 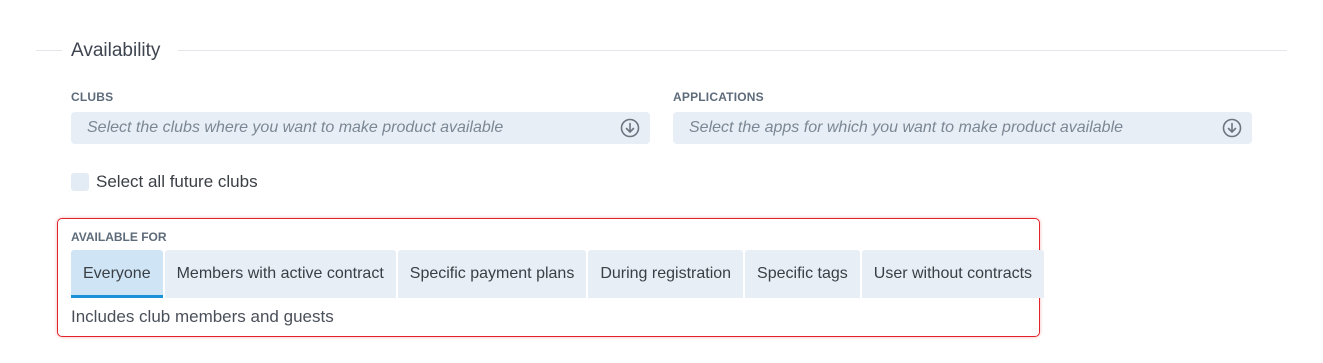 I want to click on future-clubs-checkbox-row: Select all future clubs, so click(x=164, y=182).